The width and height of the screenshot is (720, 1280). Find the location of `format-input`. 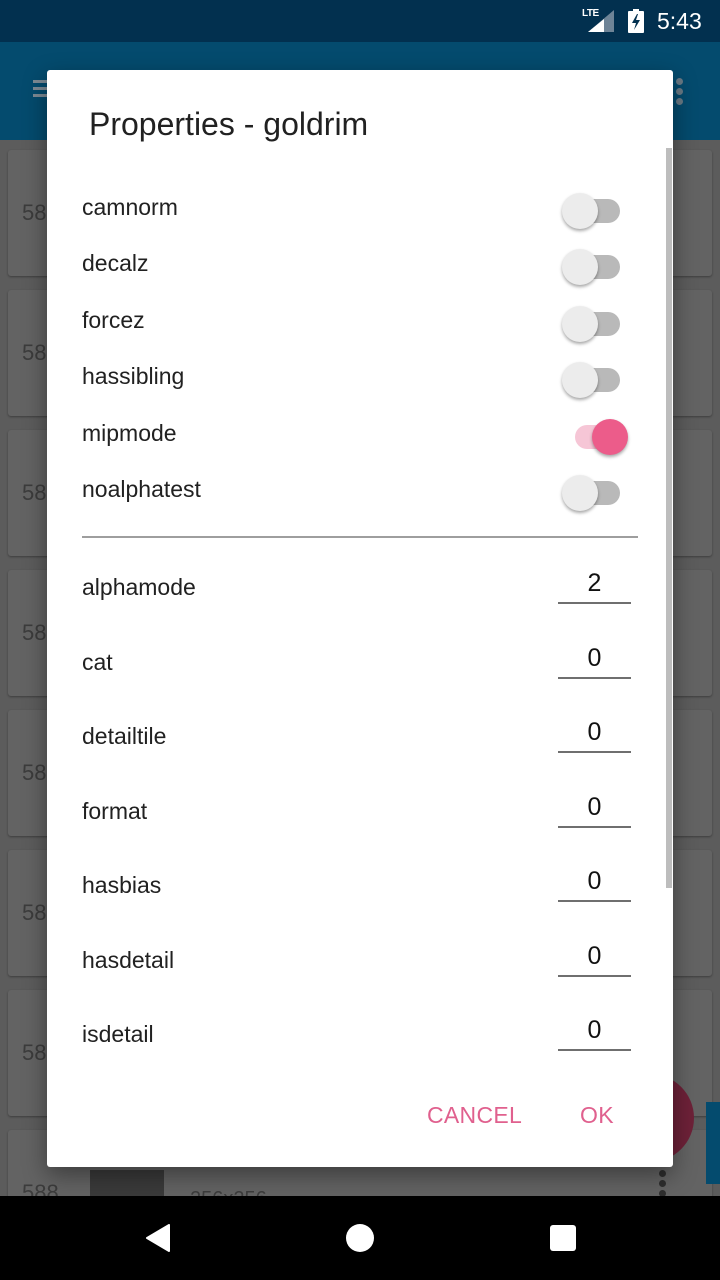

format-input is located at coordinates (594, 808).